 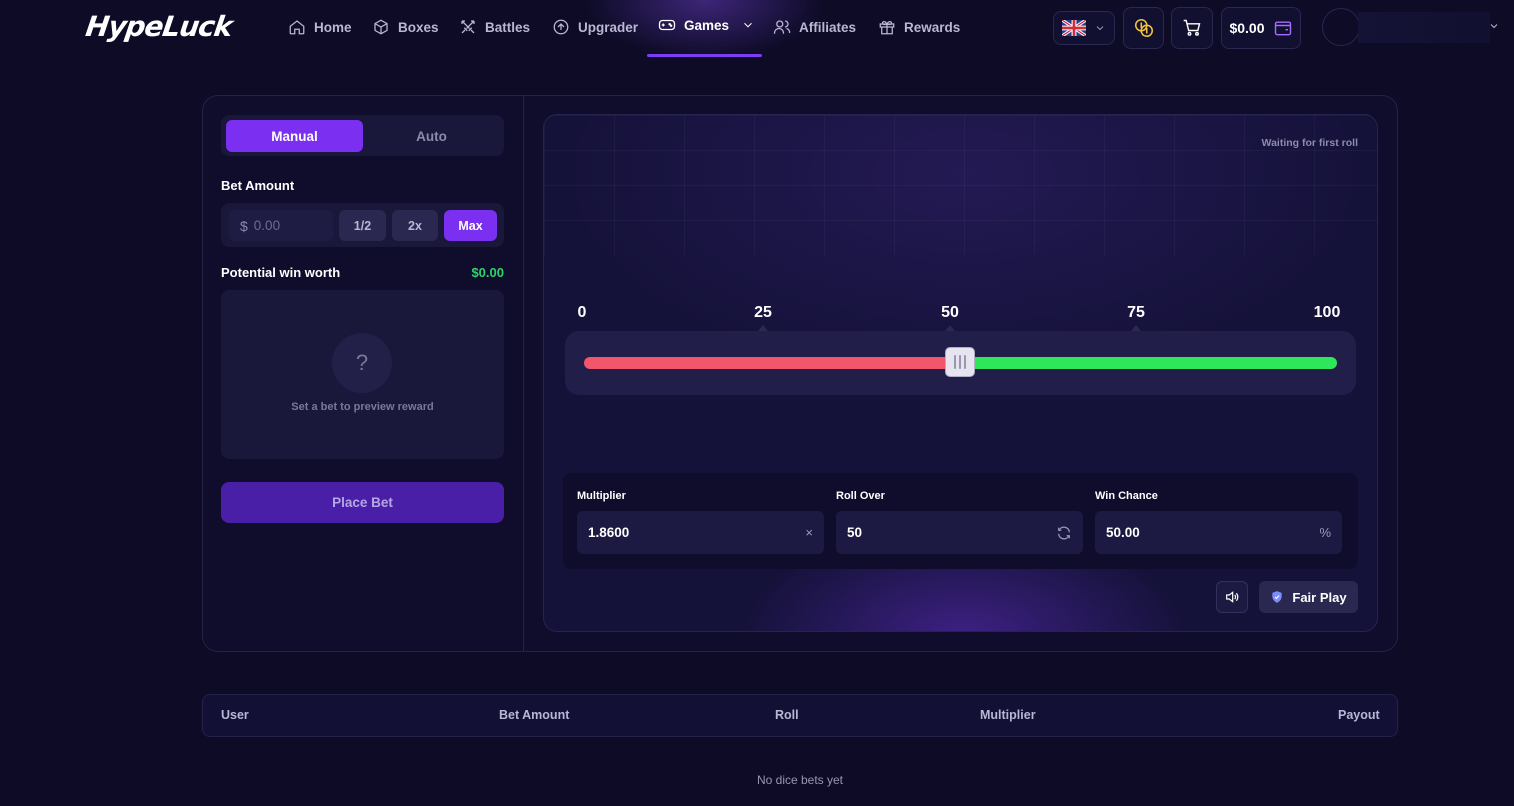 I want to click on slider-tick-label: 75, so click(x=1136, y=312).